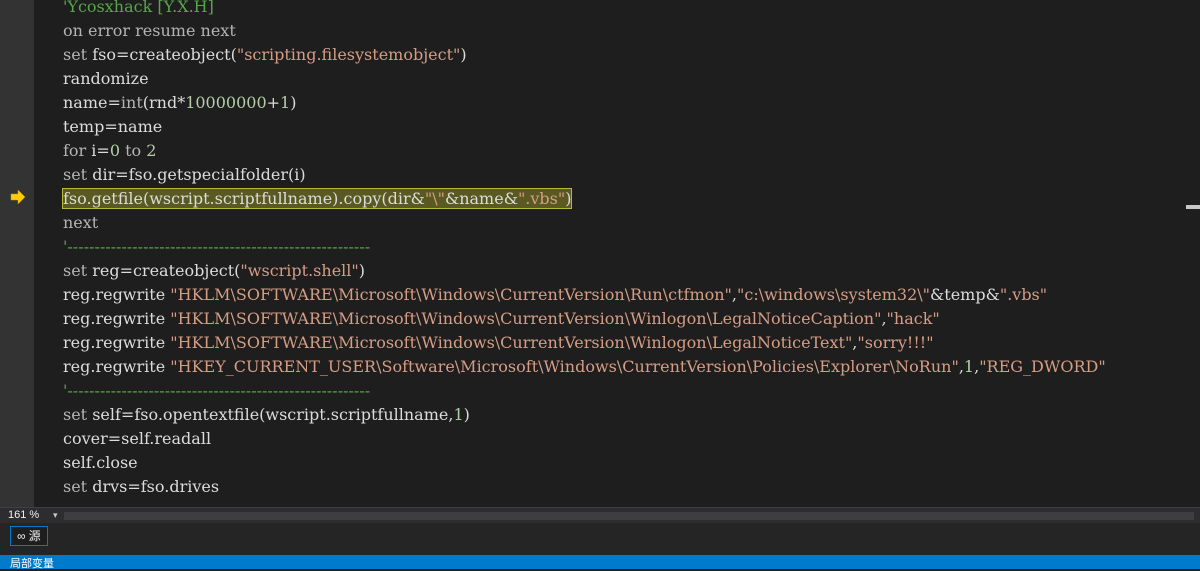 This screenshot has width=1200, height=571. Describe the element at coordinates (55, 515) in the screenshot. I see `zoom-dropdown-icon: ▾` at that location.